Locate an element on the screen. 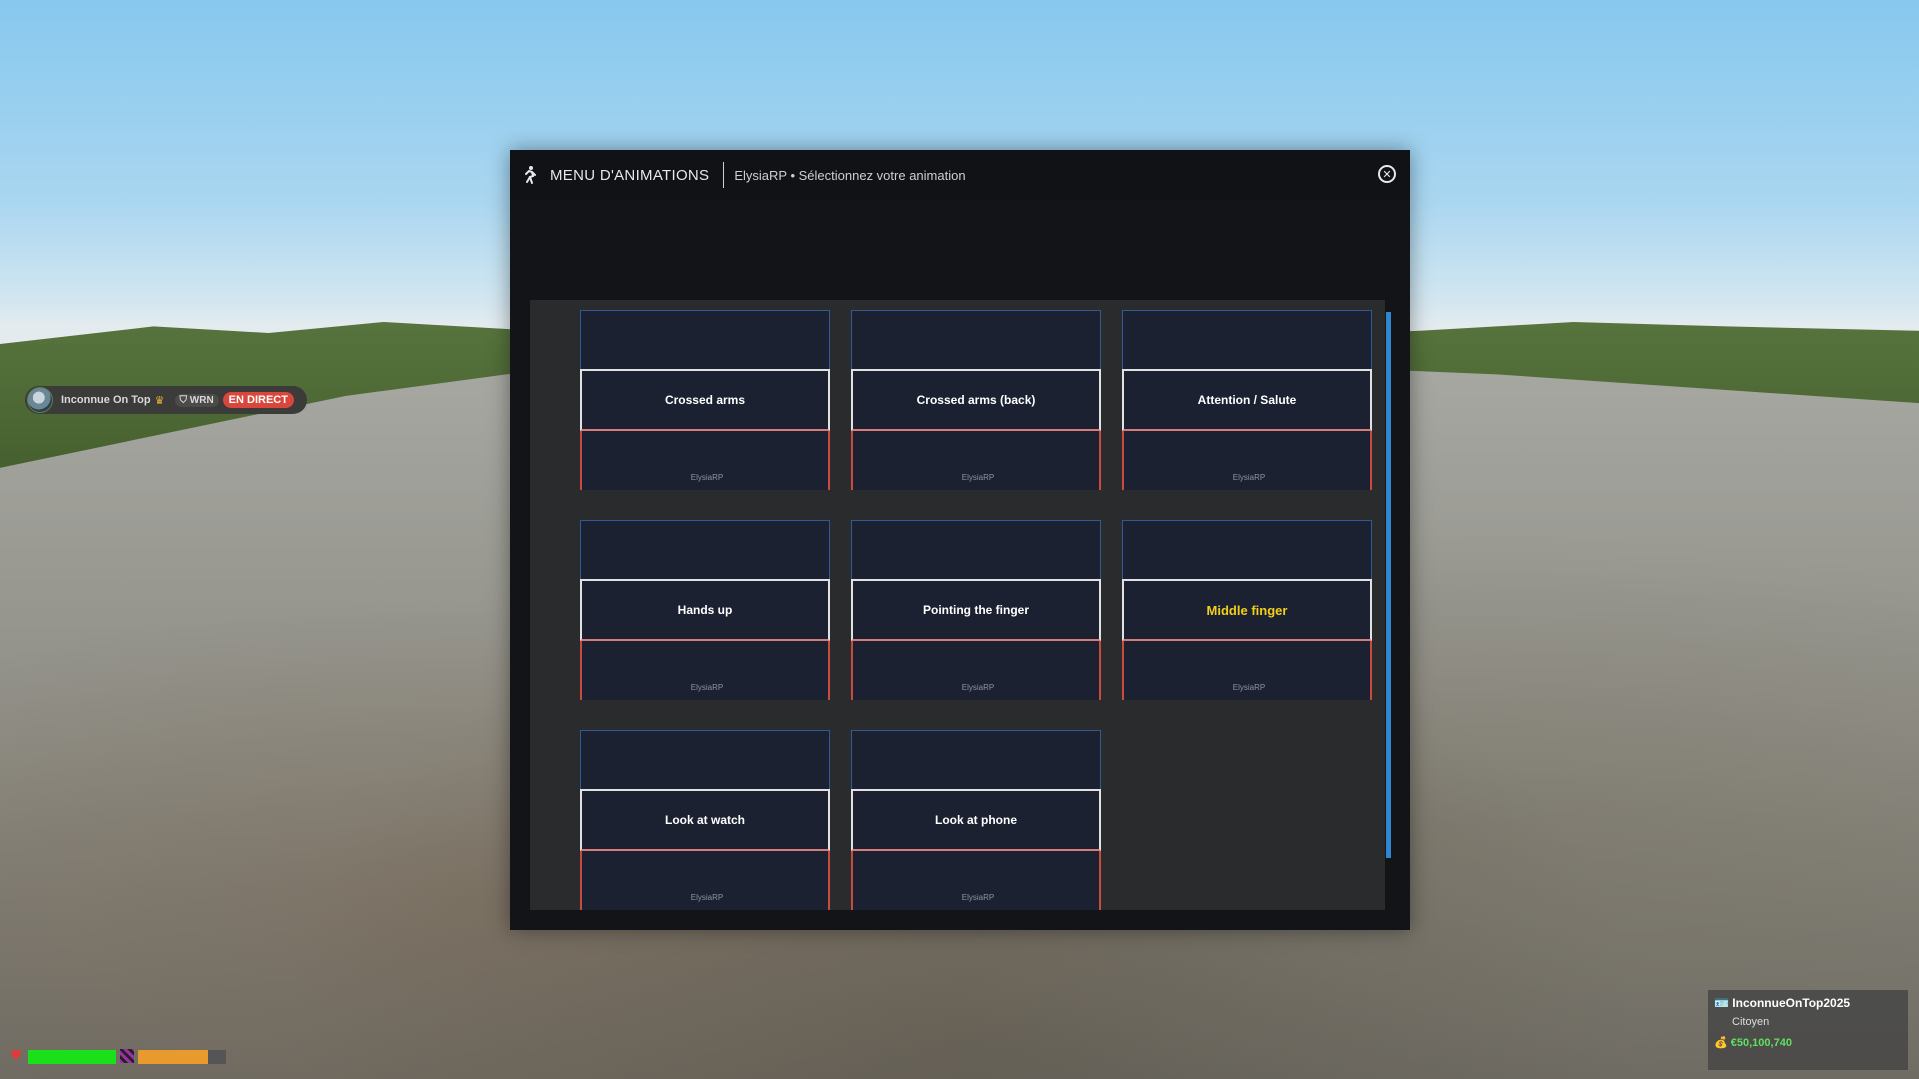  menu-title: MENU D'ANIMATIONS is located at coordinates (630, 175).